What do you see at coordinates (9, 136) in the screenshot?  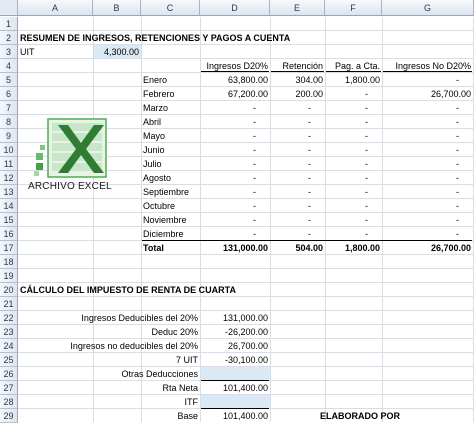 I see `row-header: 9` at bounding box center [9, 136].